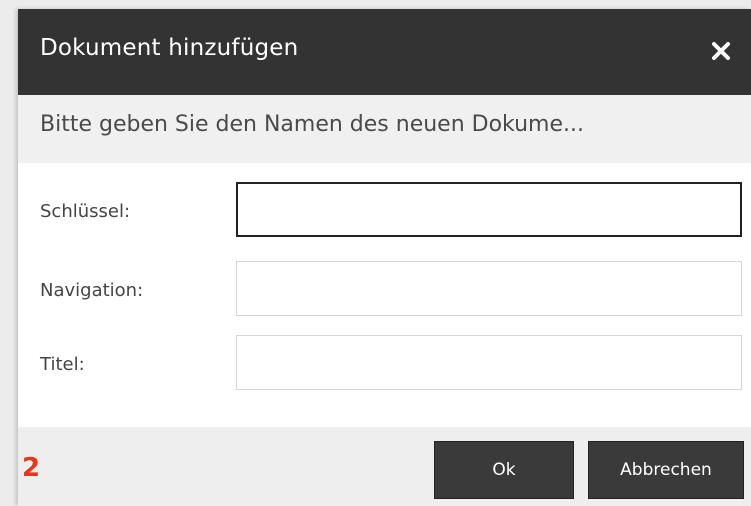  I want to click on navigation-input, so click(489, 288).